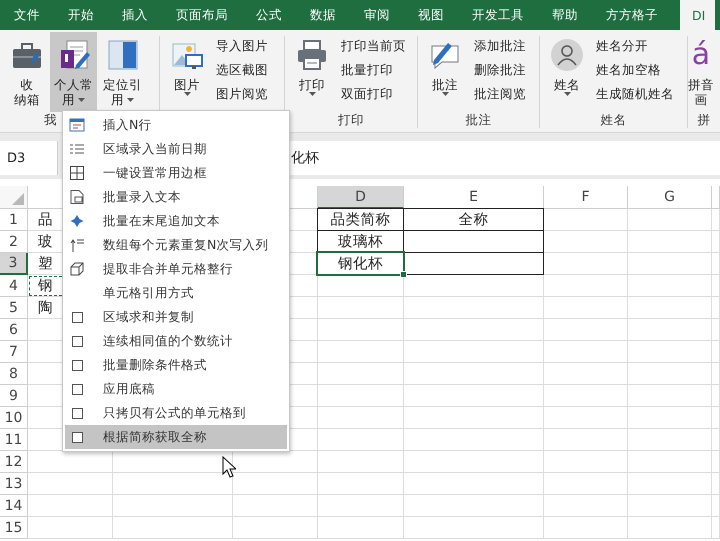 Image resolution: width=720 pixels, height=541 pixels. Describe the element at coordinates (635, 94) in the screenshot. I see `ribbon-button: 生成随机姓名` at that location.